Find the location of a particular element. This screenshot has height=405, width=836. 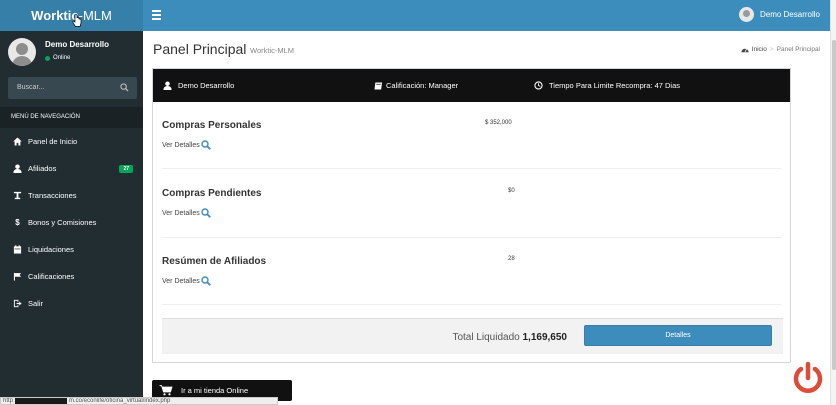

page-title: Panel Principal is located at coordinates (200, 49).